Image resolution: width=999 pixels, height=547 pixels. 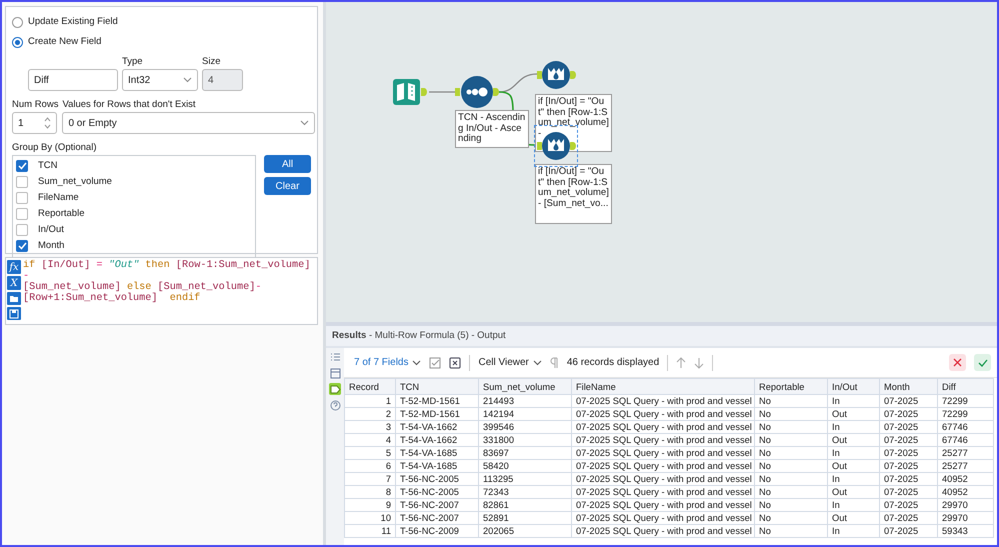 What do you see at coordinates (525, 505) in the screenshot?
I see `table-cell: 82861` at bounding box center [525, 505].